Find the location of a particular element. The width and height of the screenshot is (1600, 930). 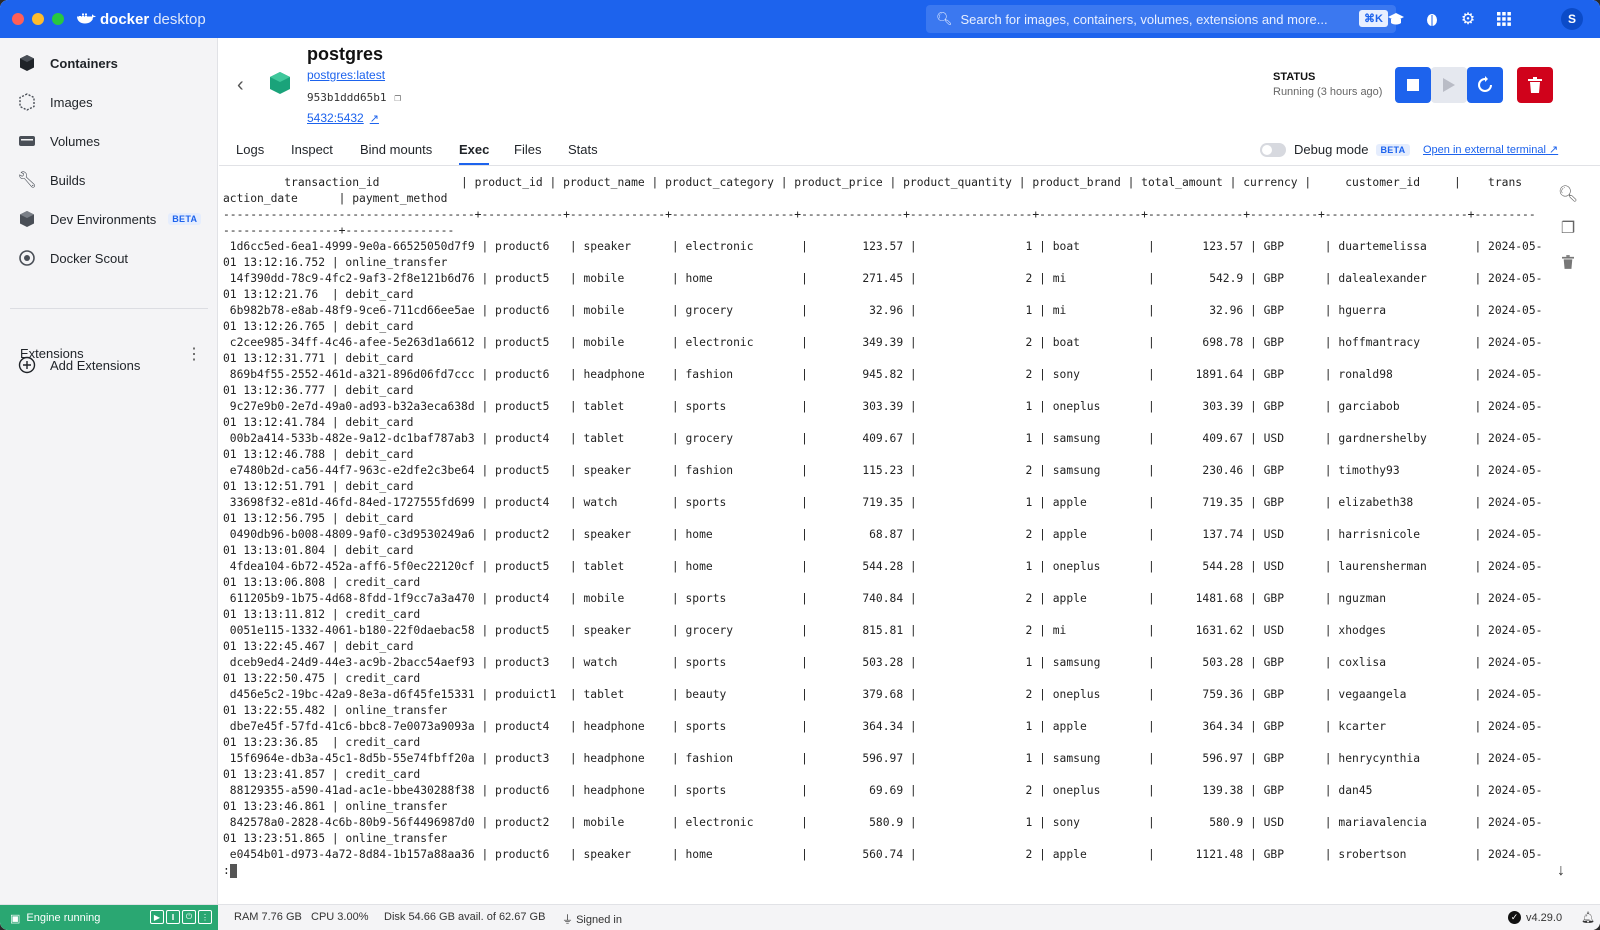

signed-in-label: Signed in is located at coordinates (599, 920).